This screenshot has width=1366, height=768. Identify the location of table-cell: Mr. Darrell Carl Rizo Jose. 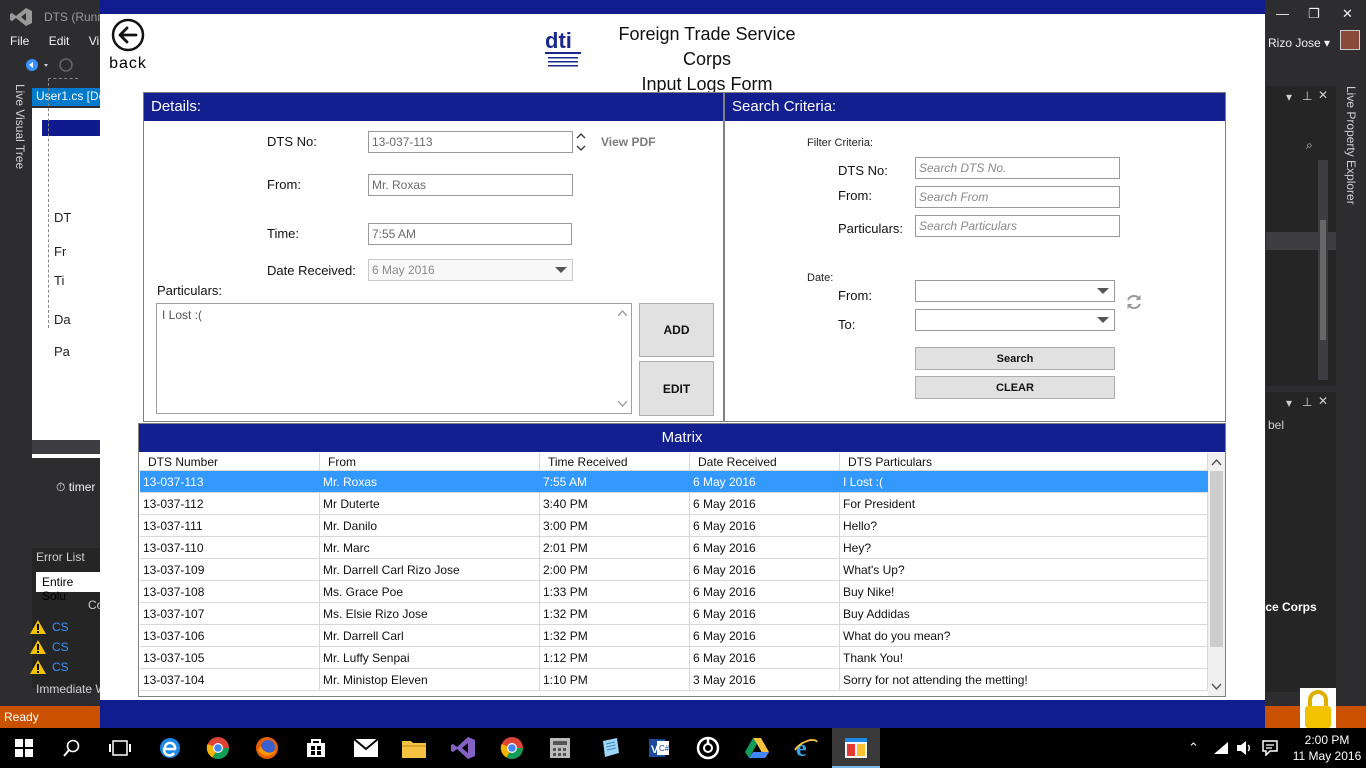
(430, 569).